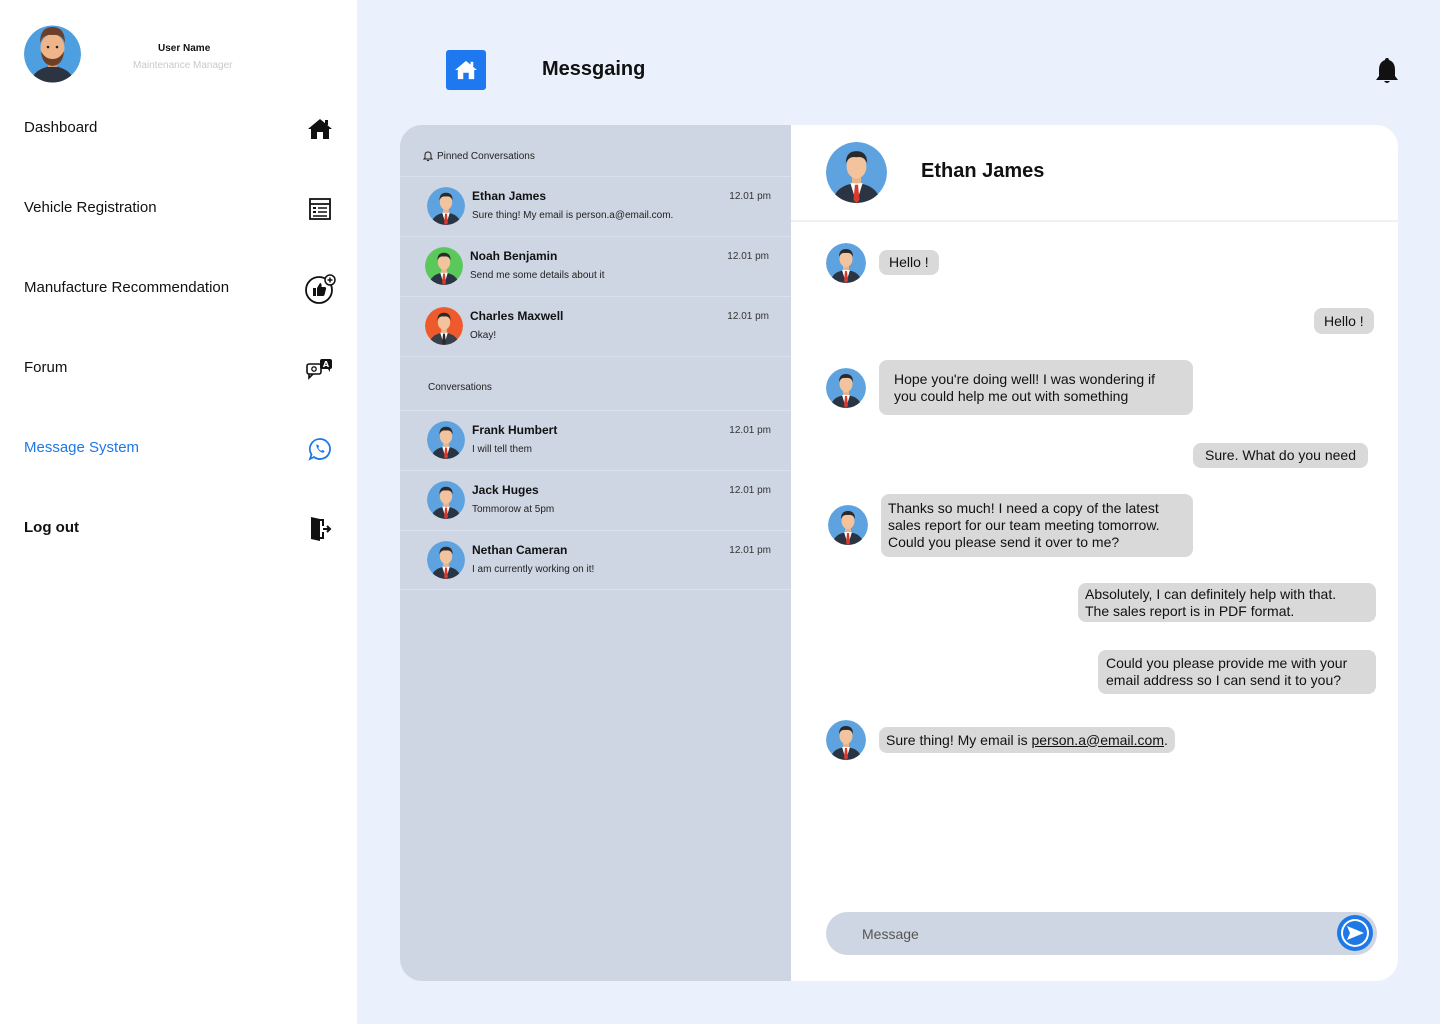 The height and width of the screenshot is (1024, 1440). Describe the element at coordinates (1387, 71) in the screenshot. I see `notification-bell-icon` at that location.